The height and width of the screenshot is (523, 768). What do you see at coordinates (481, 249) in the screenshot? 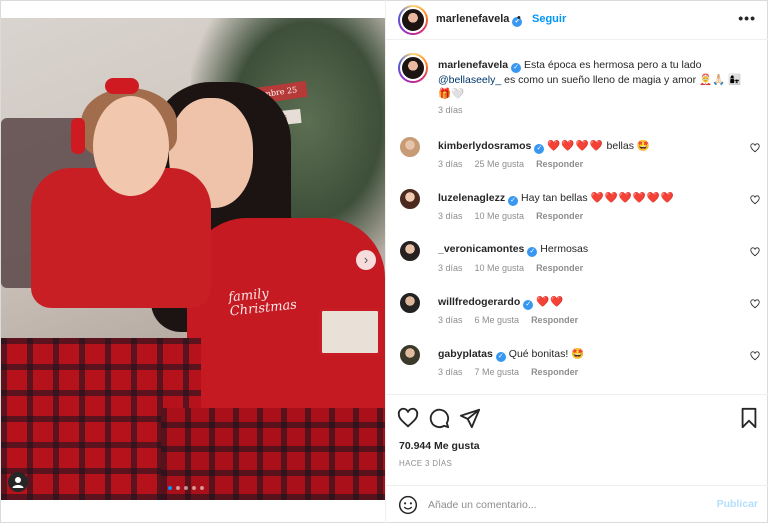
I see `commenter-username: _veronicamontes` at bounding box center [481, 249].